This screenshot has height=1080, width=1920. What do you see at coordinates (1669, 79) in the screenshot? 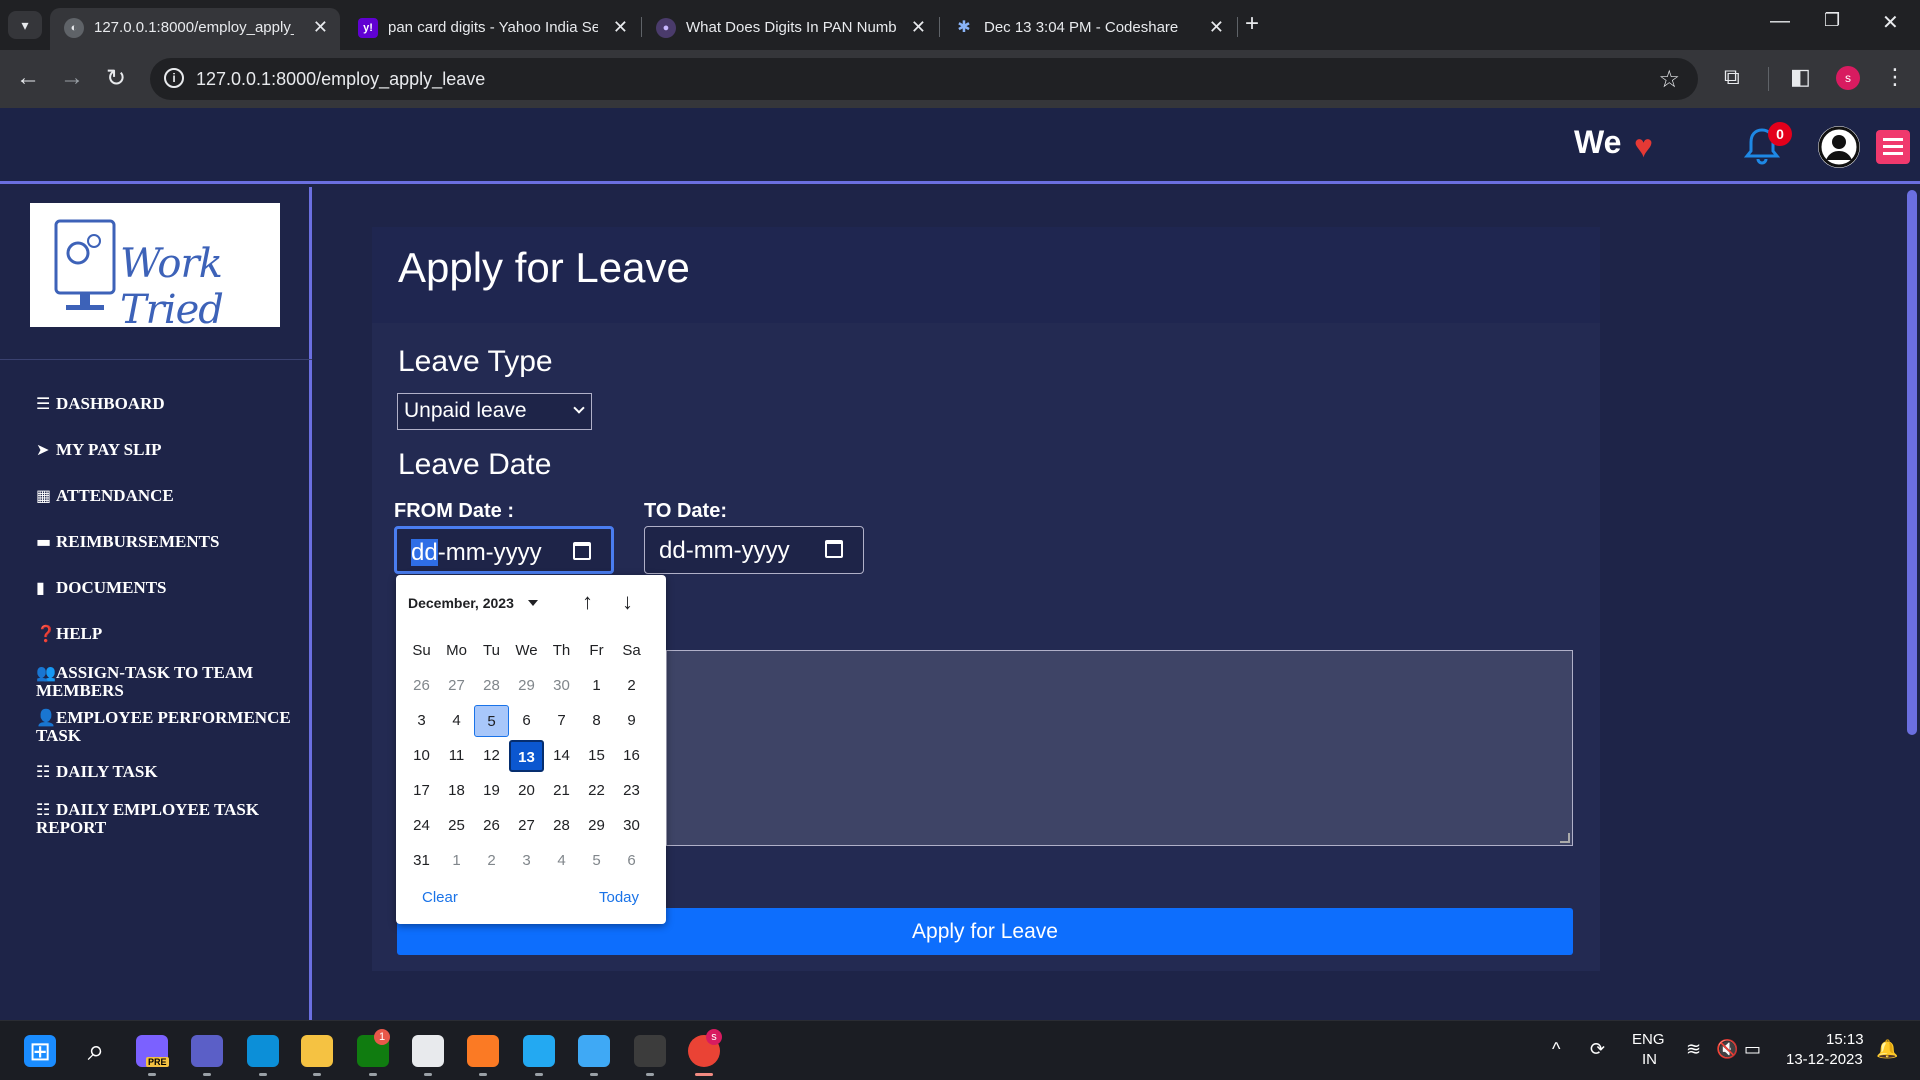
I see `bookmark-star-icon: ☆` at bounding box center [1669, 79].